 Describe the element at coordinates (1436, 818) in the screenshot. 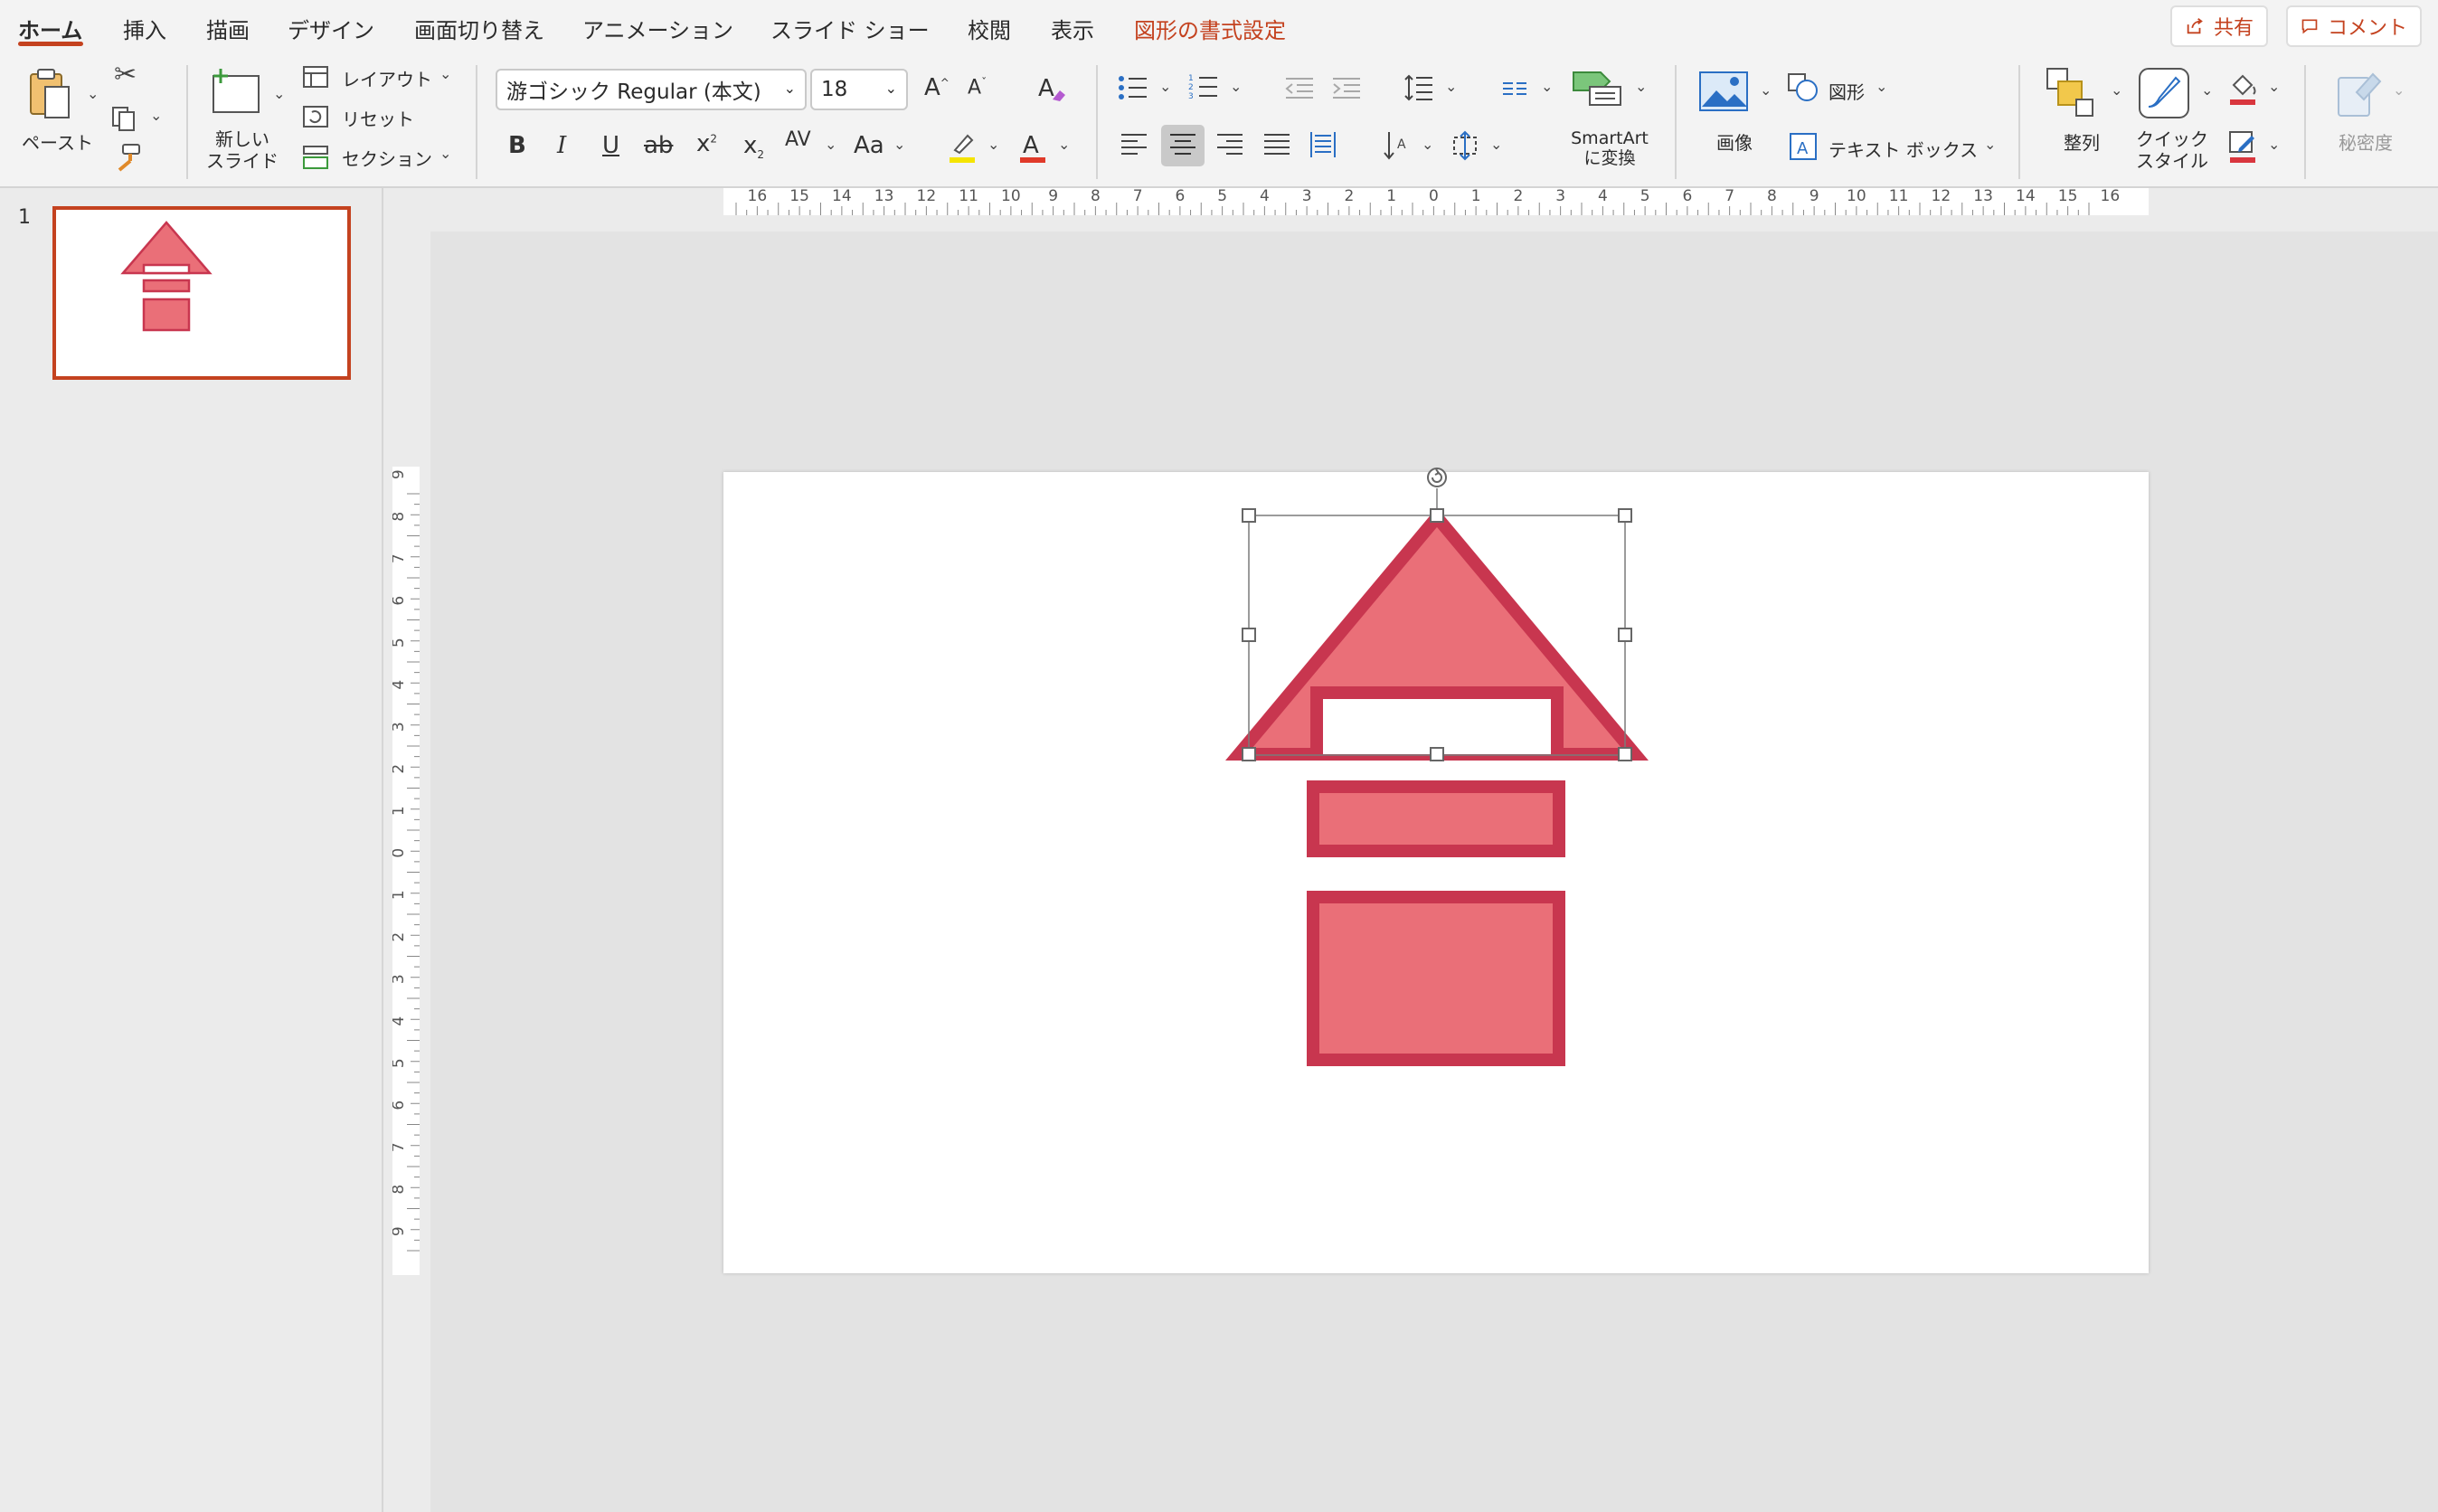

I see `middle-bar-shape` at that location.